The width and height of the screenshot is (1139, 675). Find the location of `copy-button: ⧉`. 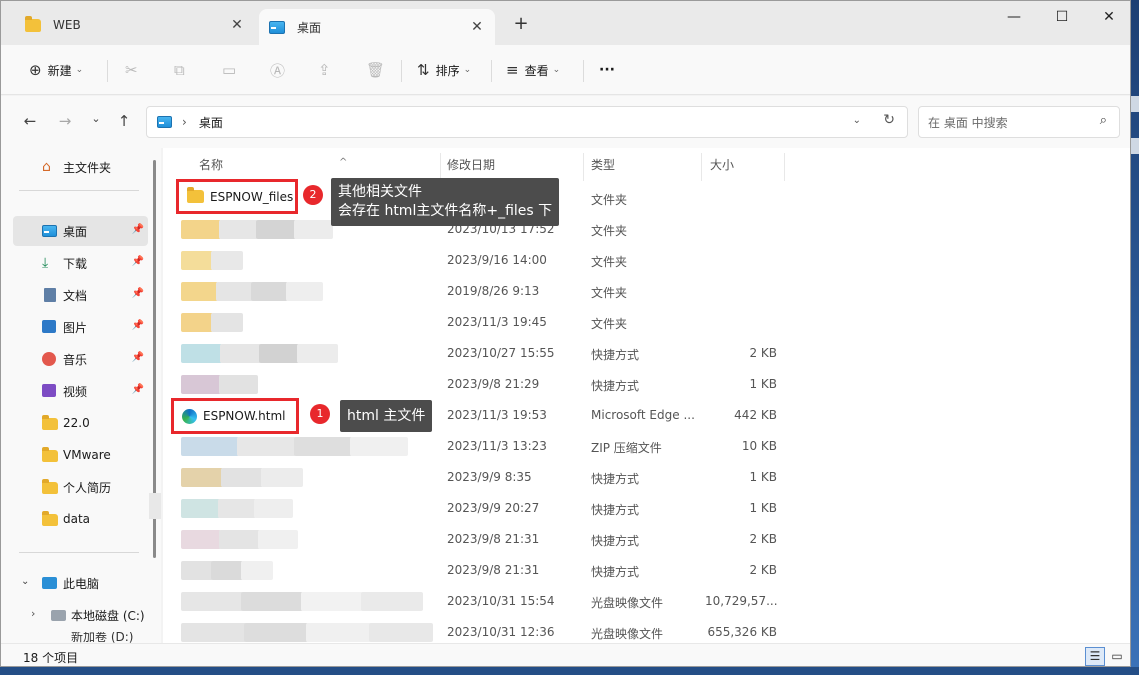

copy-button: ⧉ is located at coordinates (182, 70).